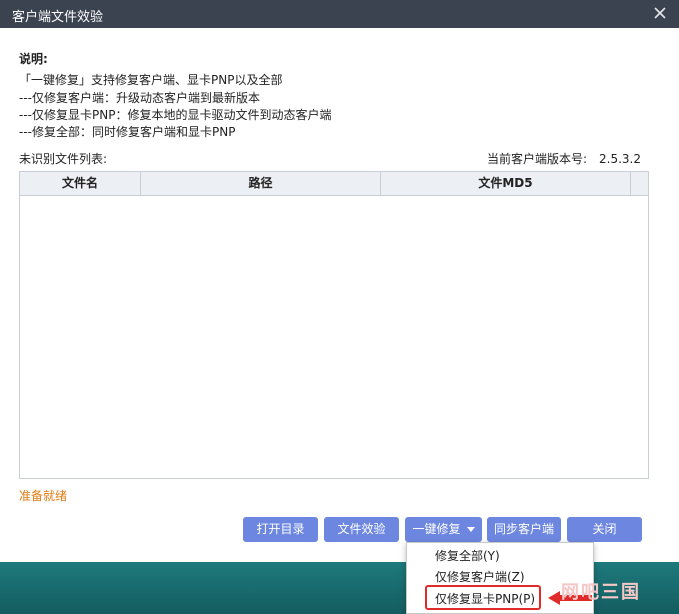 The image size is (679, 614). I want to click on unrecognized-files-label: 未识别文件列表:, so click(63, 159).